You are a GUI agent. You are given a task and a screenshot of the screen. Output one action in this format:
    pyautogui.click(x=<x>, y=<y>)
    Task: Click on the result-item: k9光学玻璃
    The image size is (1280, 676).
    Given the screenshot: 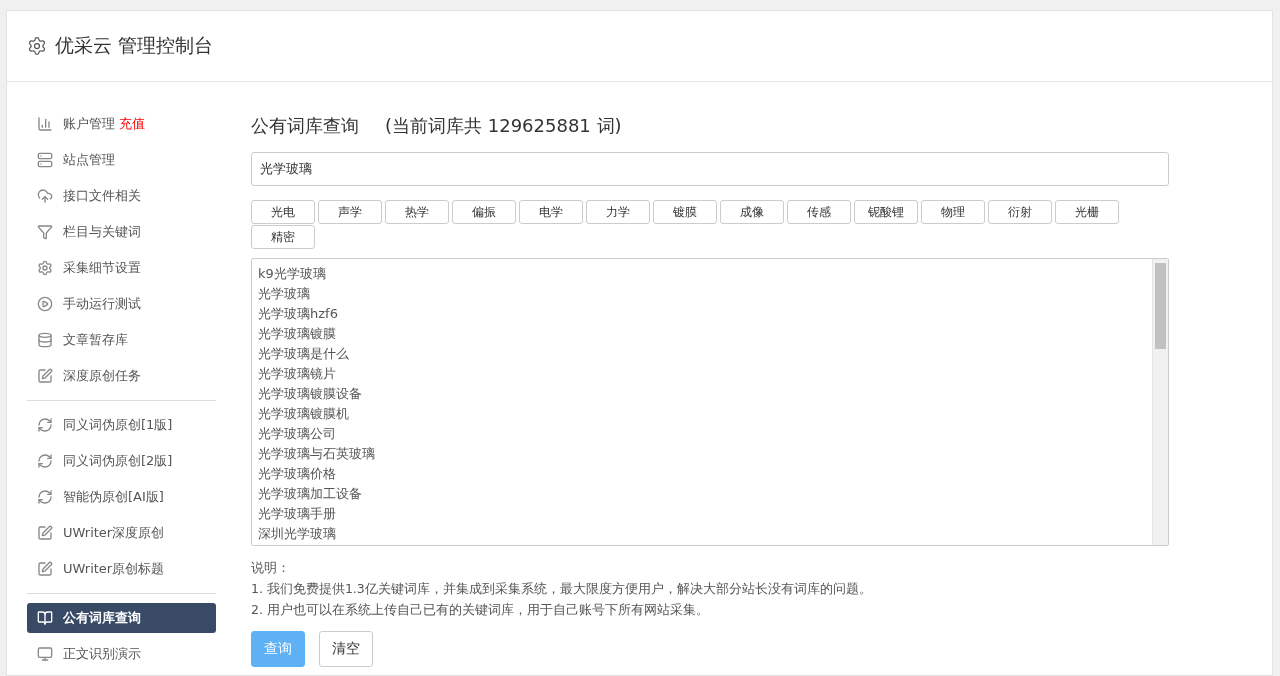 What is the action you would take?
    pyautogui.click(x=702, y=274)
    